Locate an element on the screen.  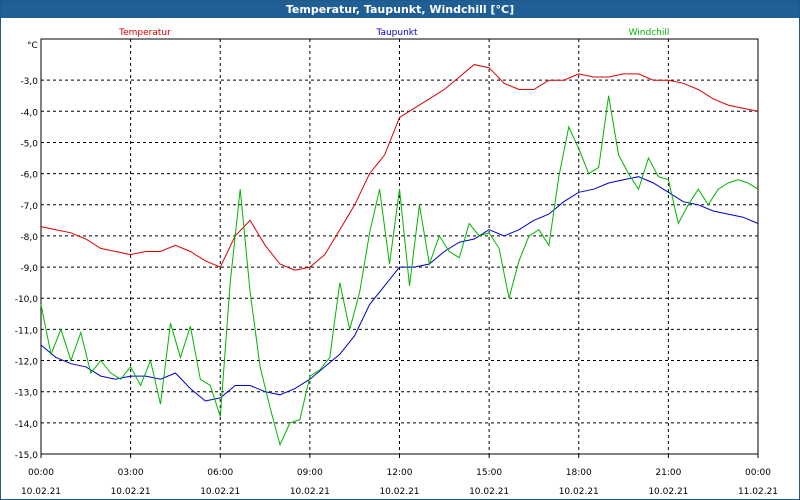
x-tick-time: 09:00 is located at coordinates (310, 473).